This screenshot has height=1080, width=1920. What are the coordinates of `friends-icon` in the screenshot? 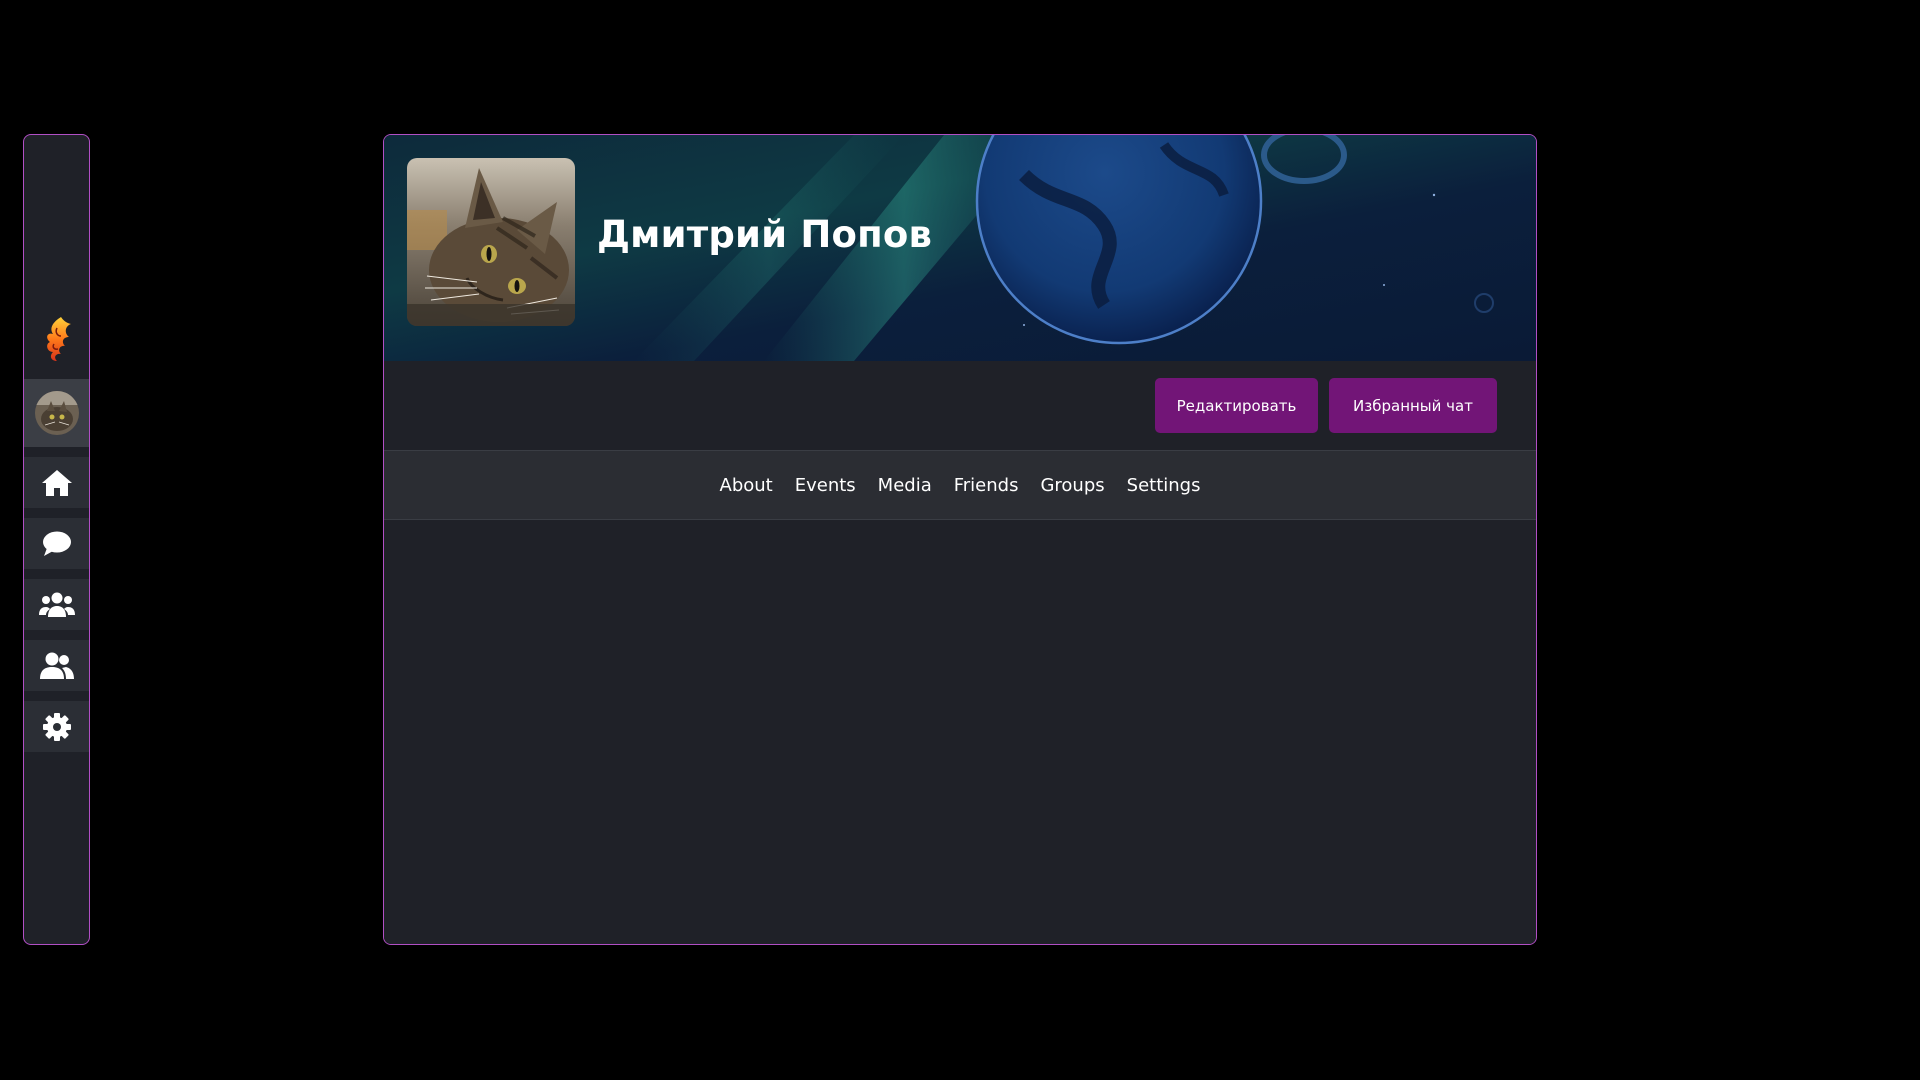 It's located at (56, 665).